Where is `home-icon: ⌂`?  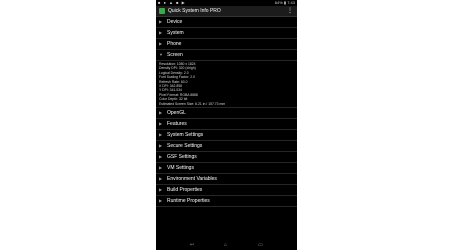 home-icon: ⌂ is located at coordinates (225, 245).